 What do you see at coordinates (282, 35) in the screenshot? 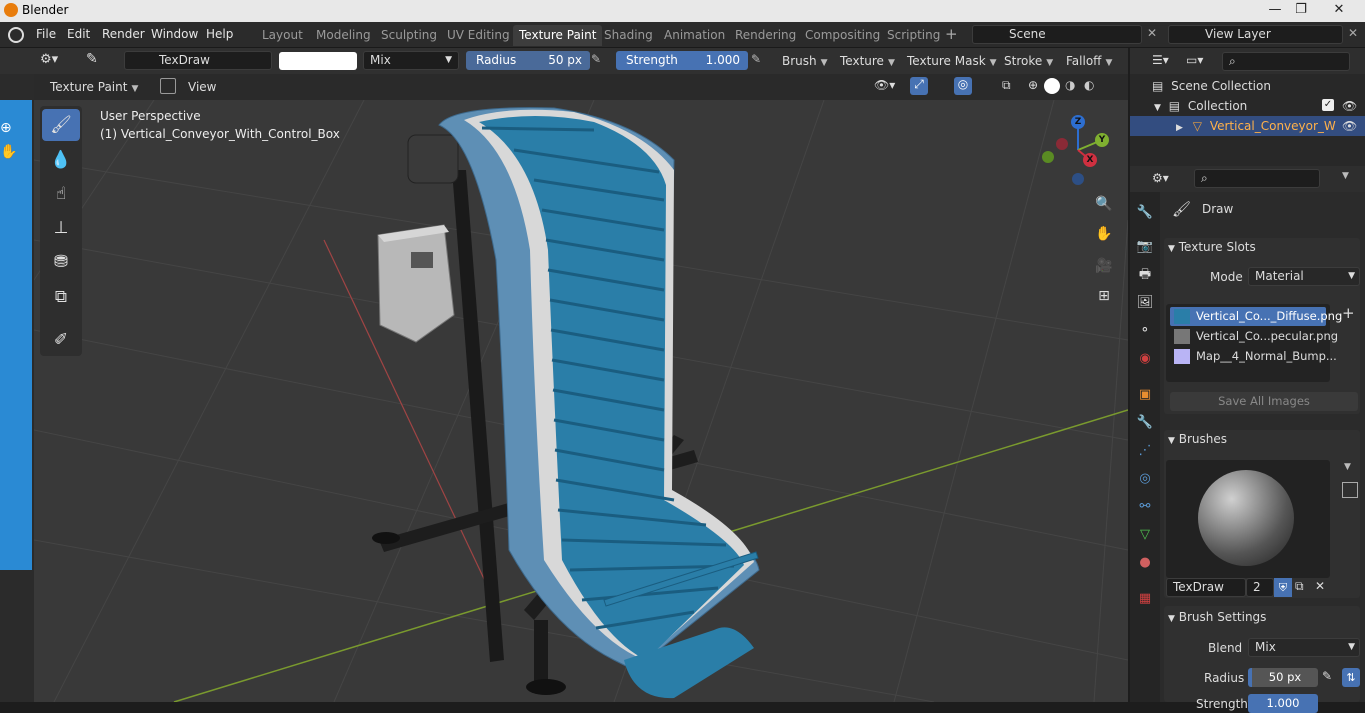
I see `tab-layout: Layout` at bounding box center [282, 35].